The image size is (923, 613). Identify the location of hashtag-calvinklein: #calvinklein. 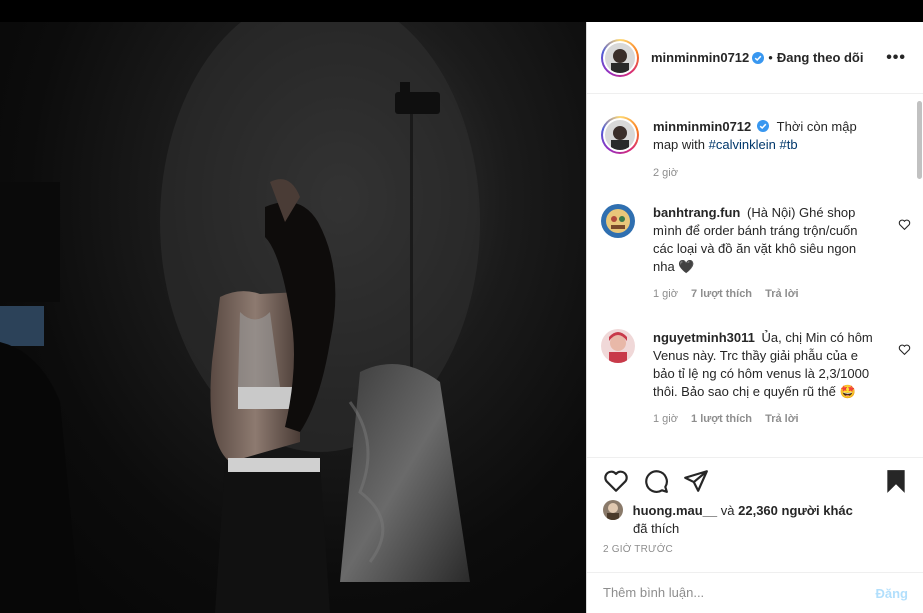
(742, 144).